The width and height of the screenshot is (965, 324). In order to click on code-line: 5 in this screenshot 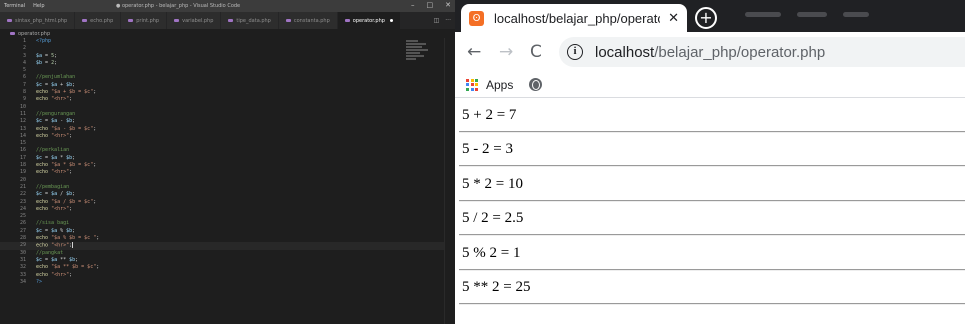, I will do `click(227, 70)`.